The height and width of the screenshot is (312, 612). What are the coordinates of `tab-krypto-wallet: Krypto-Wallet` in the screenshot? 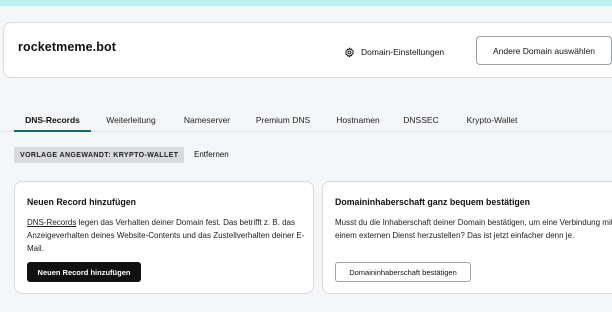 It's located at (492, 121).